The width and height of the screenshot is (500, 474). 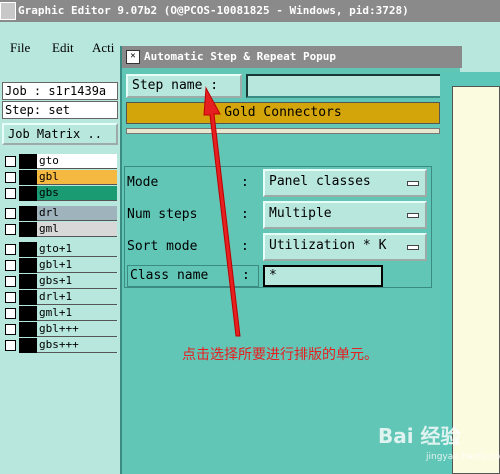 I want to click on watermark-url: jingyan.baidu.com, so click(x=463, y=457).